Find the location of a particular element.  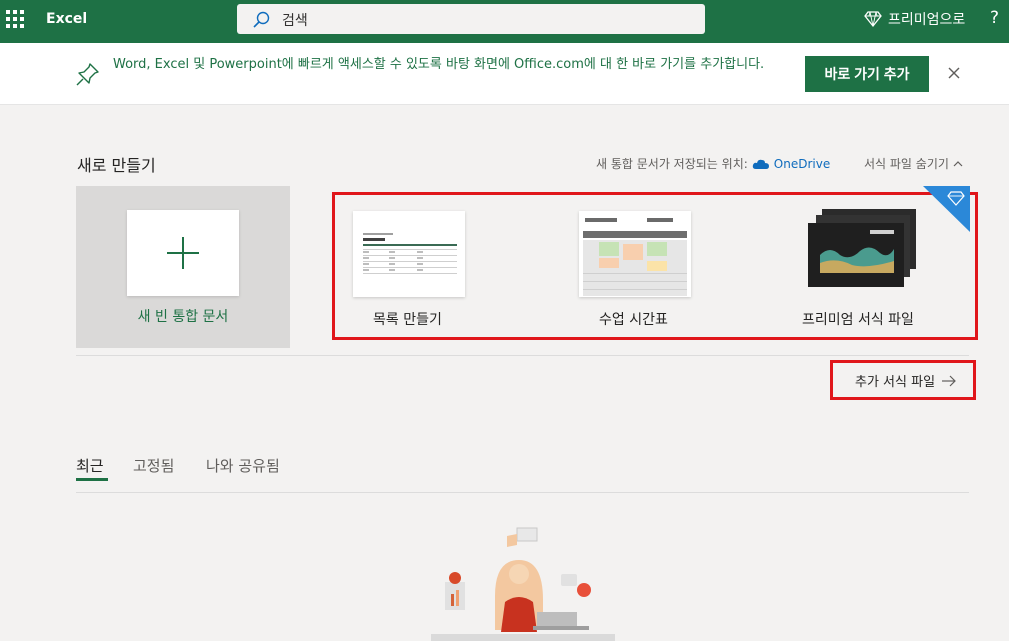

premium-button: 프리미엄으로 is located at coordinates (914, 19).